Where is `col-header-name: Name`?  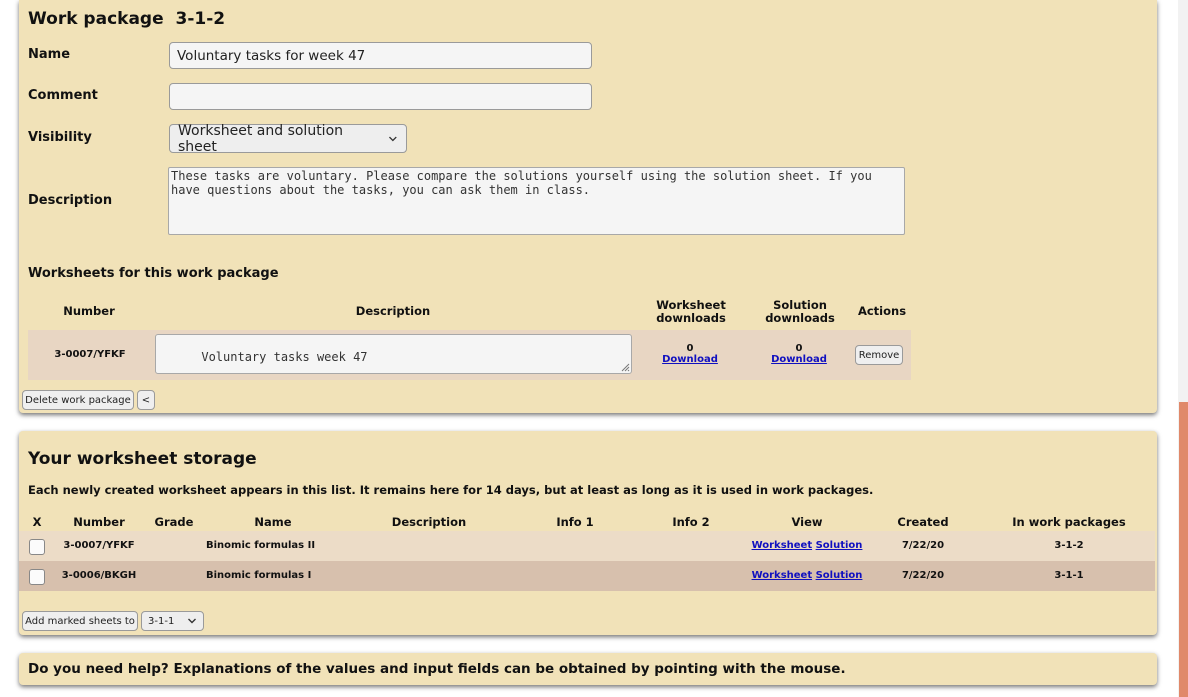 col-header-name: Name is located at coordinates (273, 522).